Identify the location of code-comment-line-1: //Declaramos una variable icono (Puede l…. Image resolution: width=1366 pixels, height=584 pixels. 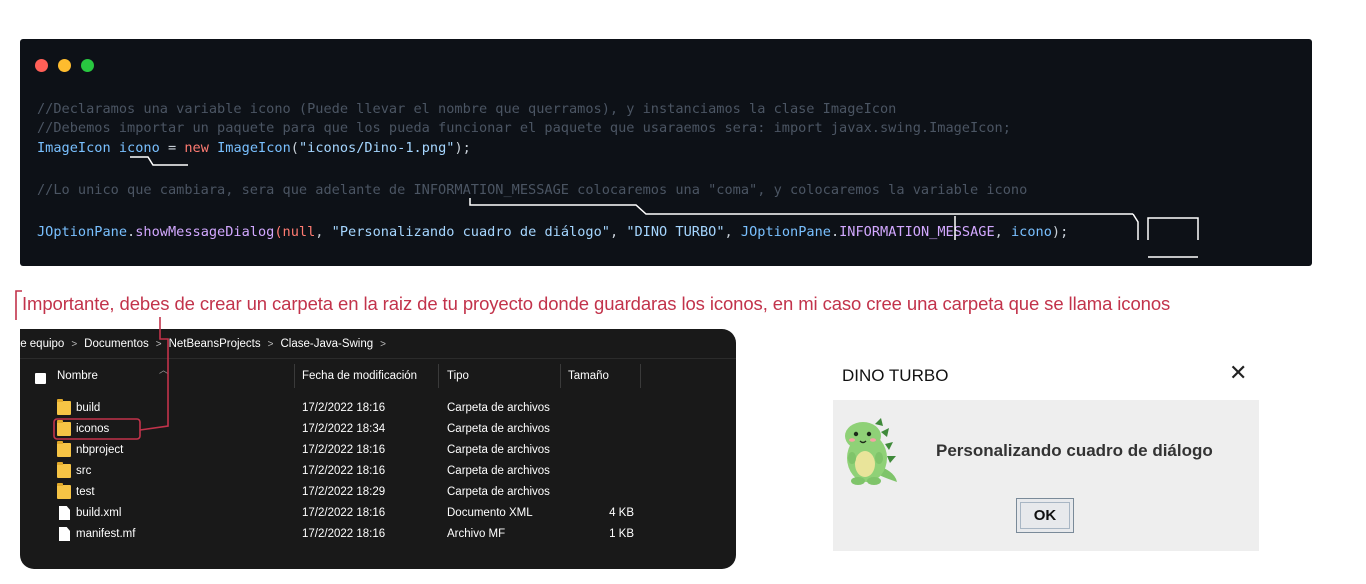
(467, 109).